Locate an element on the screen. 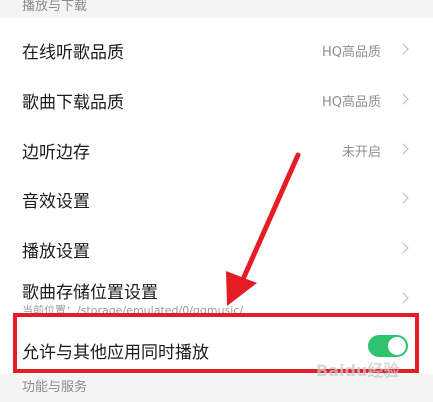  setting-row-online-quality: 在线听歌品质 HQ高品质 is located at coordinates (216, 49).